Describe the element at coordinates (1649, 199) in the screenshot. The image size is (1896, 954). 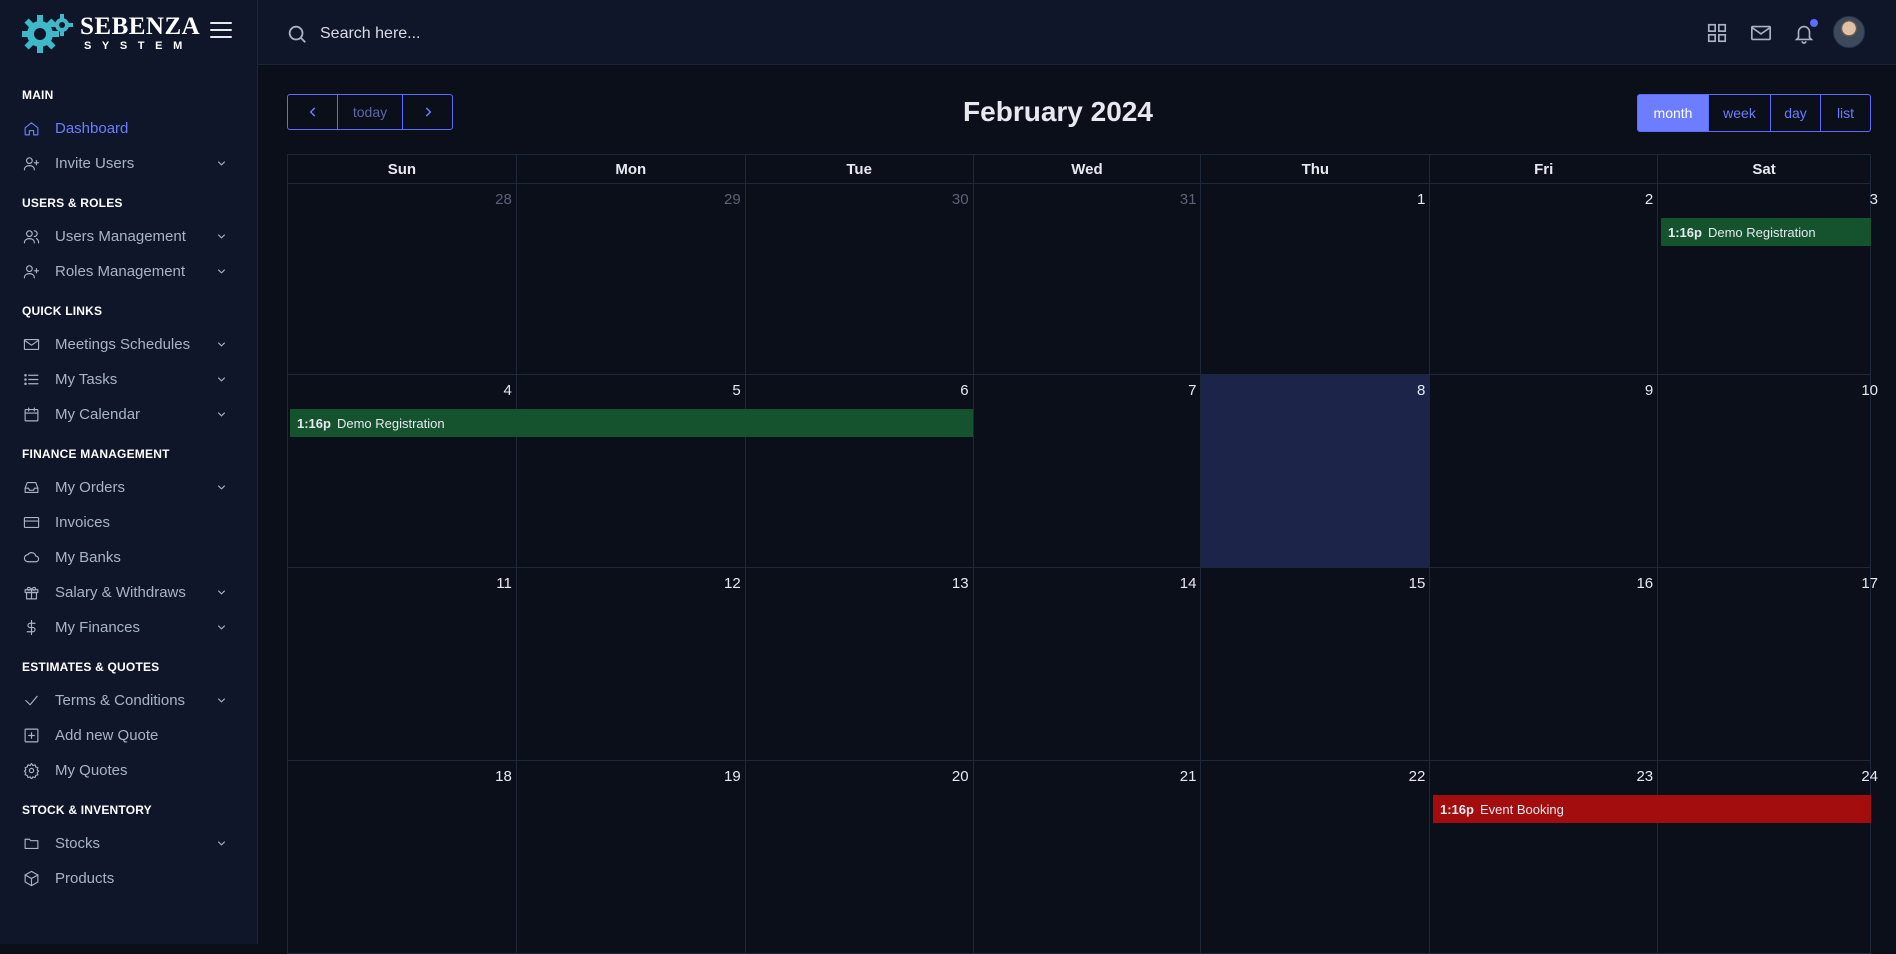
I see `day-number: 2` at that location.